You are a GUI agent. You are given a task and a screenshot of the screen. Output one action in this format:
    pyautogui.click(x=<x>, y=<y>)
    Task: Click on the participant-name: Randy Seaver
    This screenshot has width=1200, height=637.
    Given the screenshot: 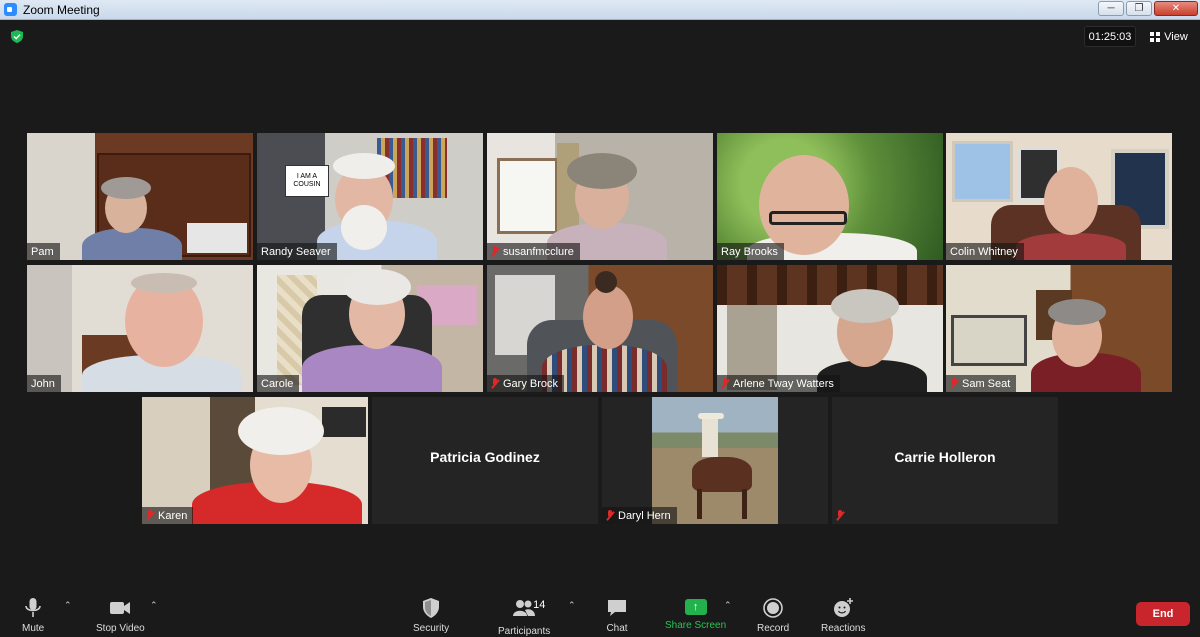 What is the action you would take?
    pyautogui.click(x=296, y=251)
    